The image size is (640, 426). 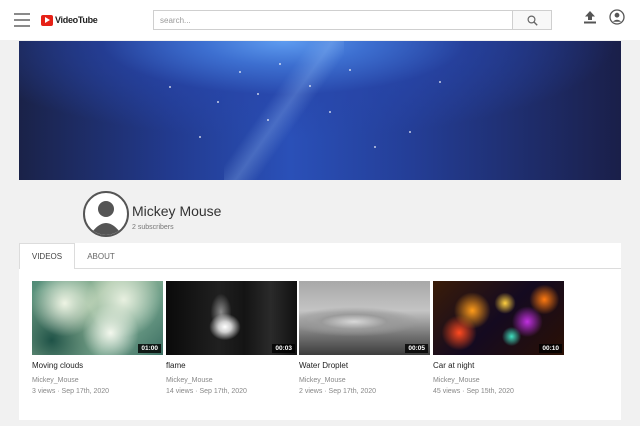 I want to click on search-button, so click(x=532, y=20).